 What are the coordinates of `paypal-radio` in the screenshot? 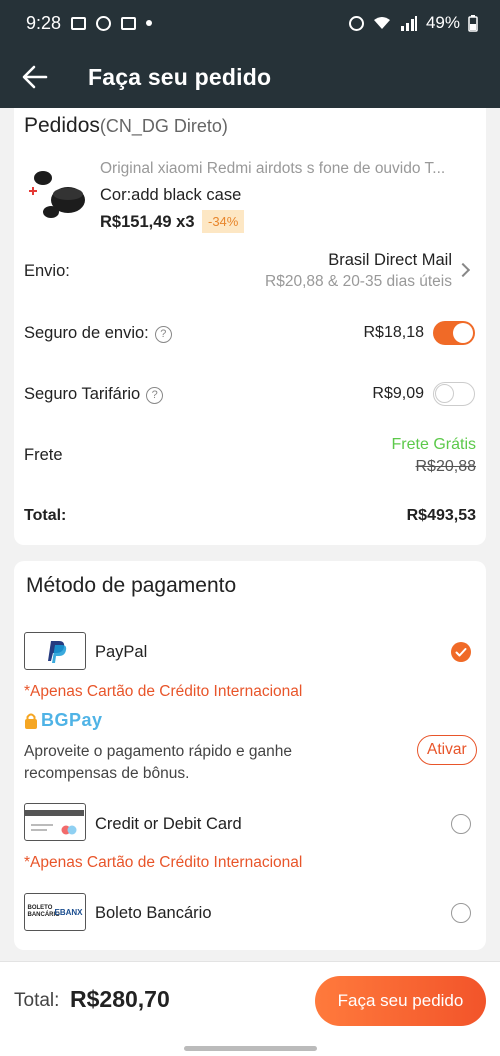 It's located at (461, 652).